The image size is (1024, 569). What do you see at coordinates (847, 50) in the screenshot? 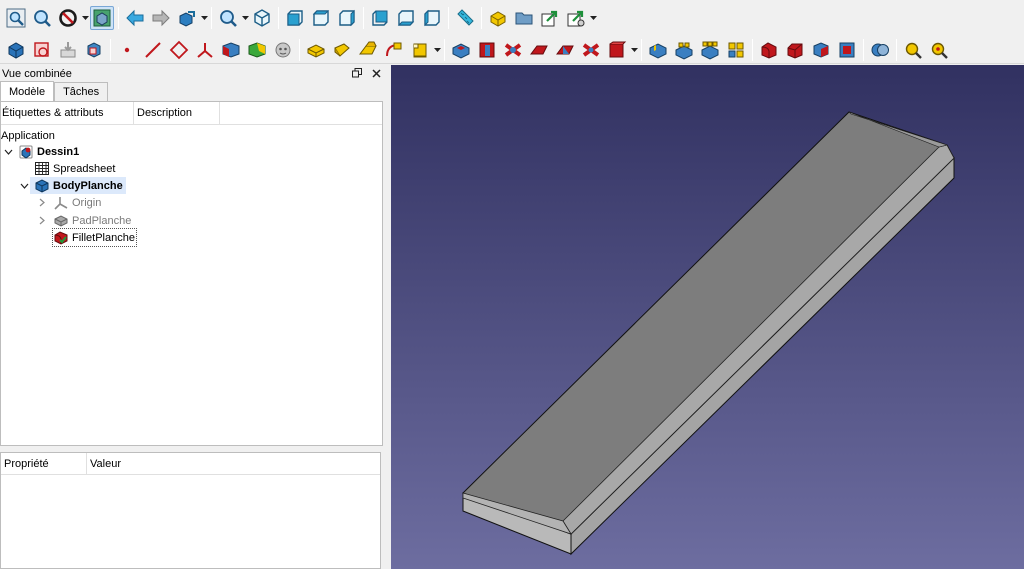
I see `thickness-icon` at bounding box center [847, 50].